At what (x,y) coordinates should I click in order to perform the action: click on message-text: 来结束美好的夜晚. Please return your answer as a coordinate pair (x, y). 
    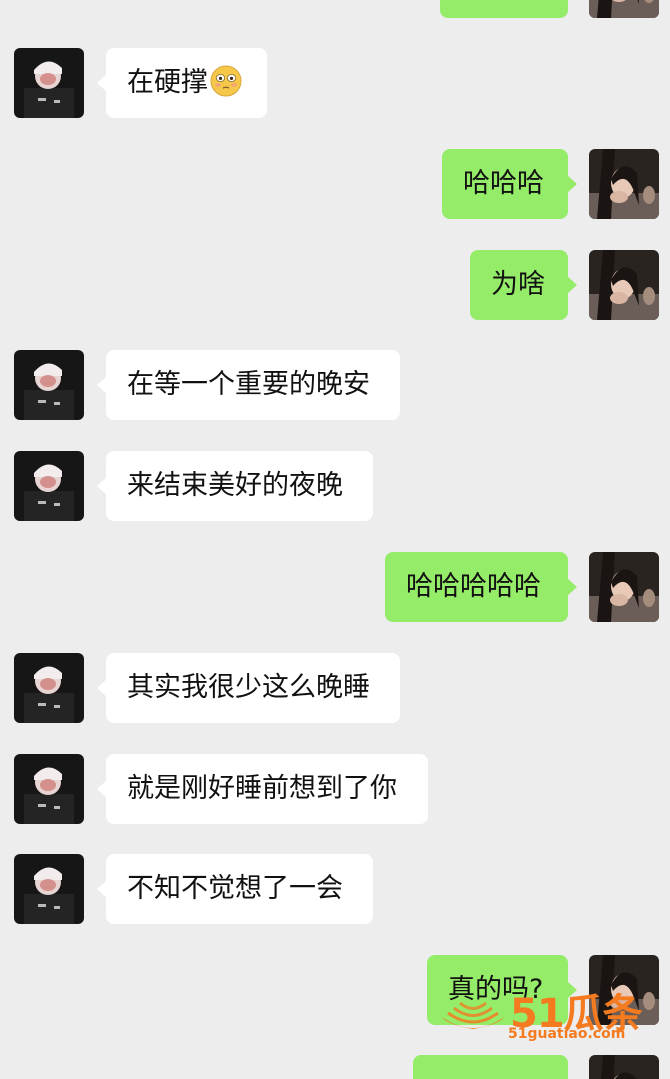
    Looking at the image, I should click on (235, 485).